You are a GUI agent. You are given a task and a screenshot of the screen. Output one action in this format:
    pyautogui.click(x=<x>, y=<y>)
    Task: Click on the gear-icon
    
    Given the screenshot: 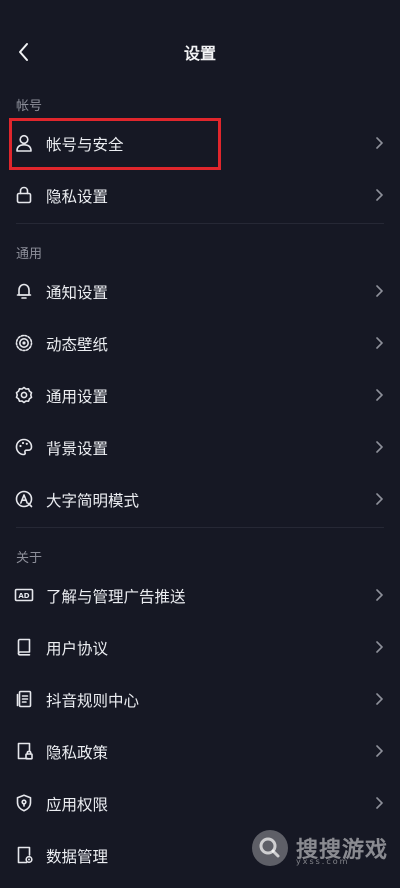 What is the action you would take?
    pyautogui.click(x=24, y=395)
    